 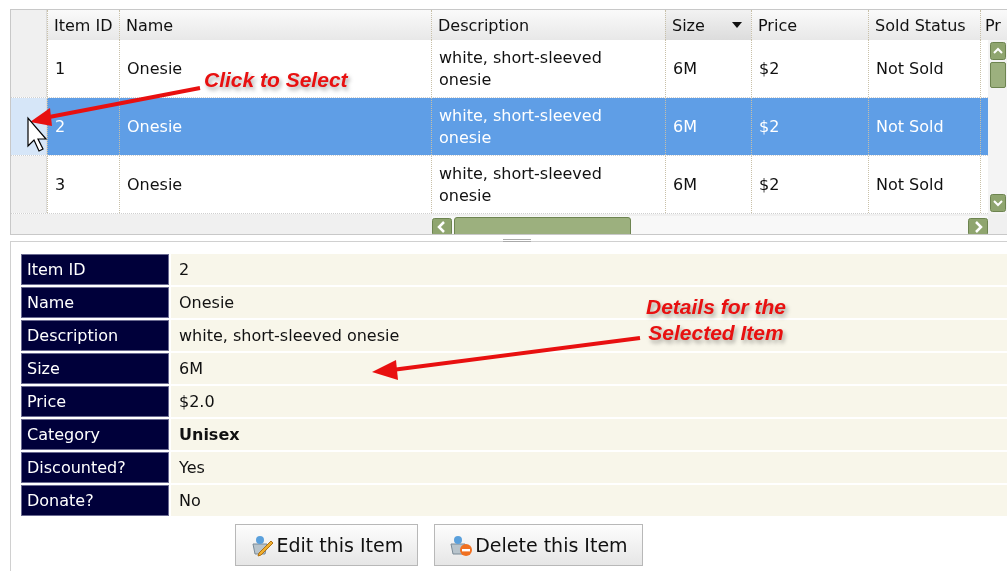 What do you see at coordinates (589, 401) in the screenshot?
I see `field-value: $2.0` at bounding box center [589, 401].